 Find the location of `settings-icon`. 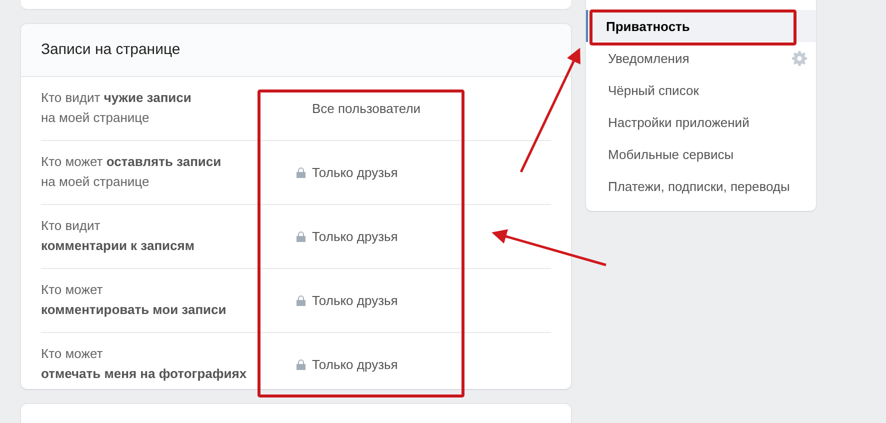

settings-icon is located at coordinates (799, 58).